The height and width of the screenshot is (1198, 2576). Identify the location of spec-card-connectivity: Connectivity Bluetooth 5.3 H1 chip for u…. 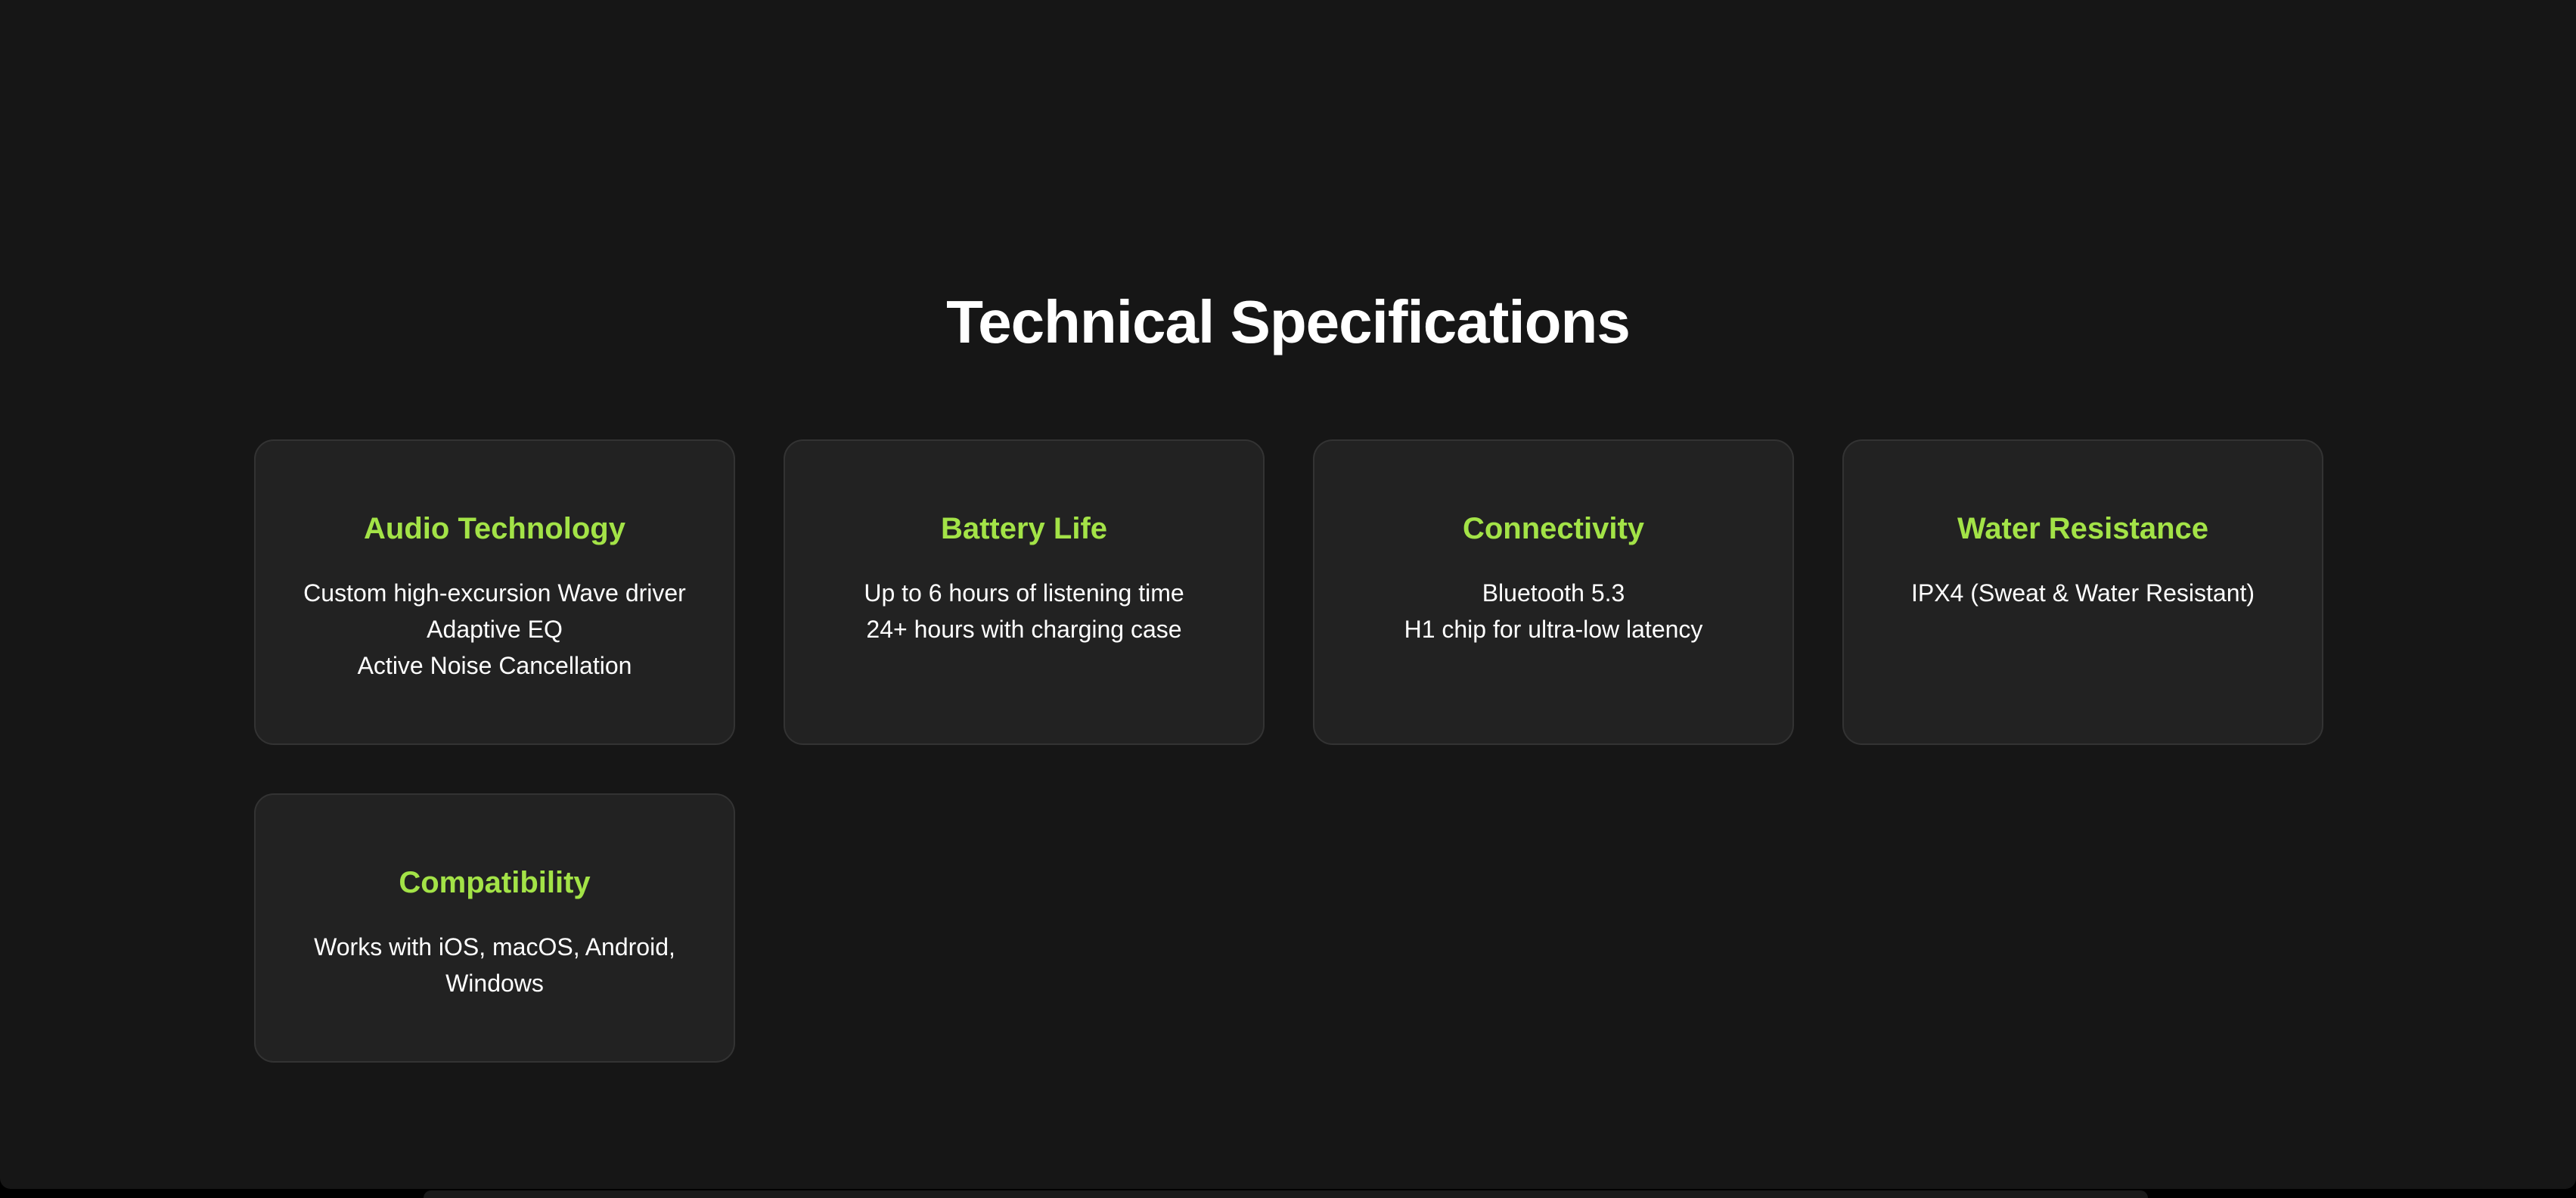
(1553, 592).